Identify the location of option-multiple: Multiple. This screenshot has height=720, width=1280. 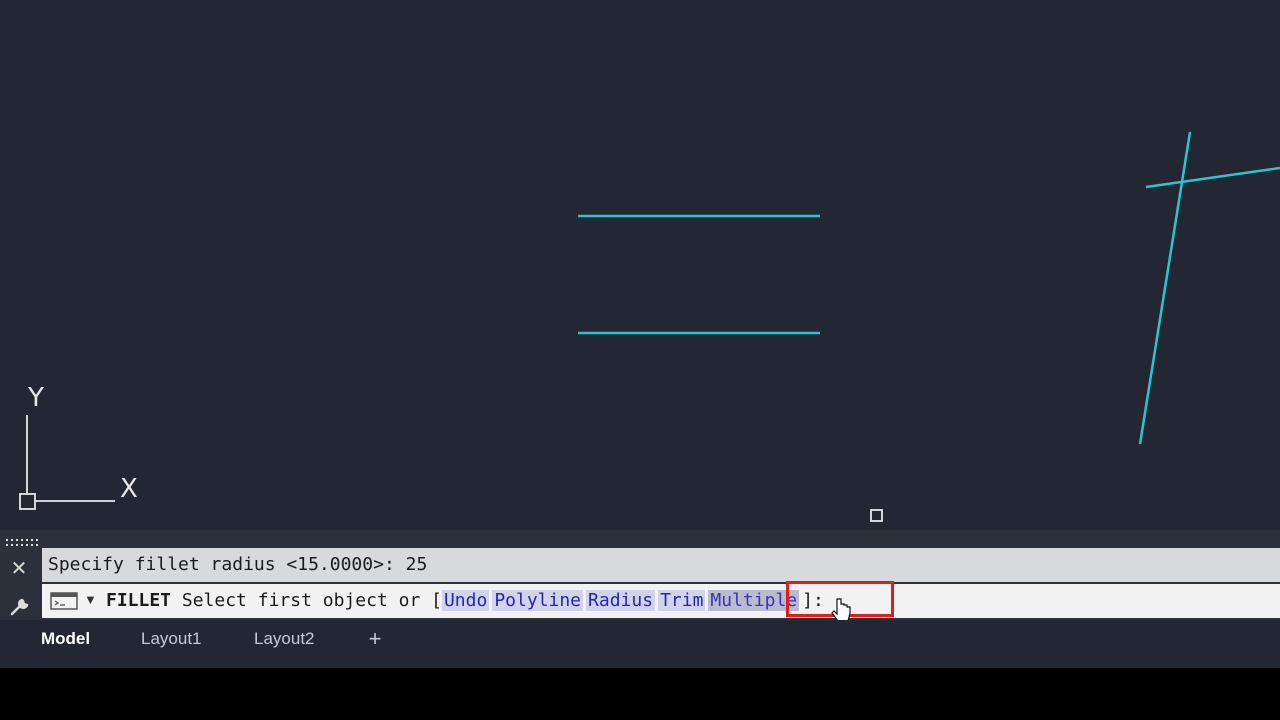
(754, 600).